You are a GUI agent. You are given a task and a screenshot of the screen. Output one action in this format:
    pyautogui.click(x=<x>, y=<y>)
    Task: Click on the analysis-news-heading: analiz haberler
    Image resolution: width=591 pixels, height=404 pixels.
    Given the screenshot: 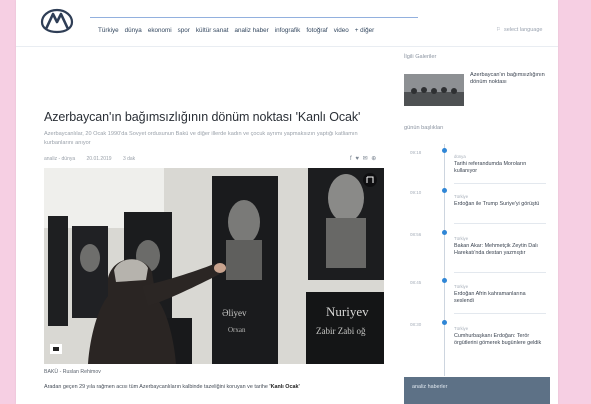 What is the action you would take?
    pyautogui.click(x=430, y=387)
    